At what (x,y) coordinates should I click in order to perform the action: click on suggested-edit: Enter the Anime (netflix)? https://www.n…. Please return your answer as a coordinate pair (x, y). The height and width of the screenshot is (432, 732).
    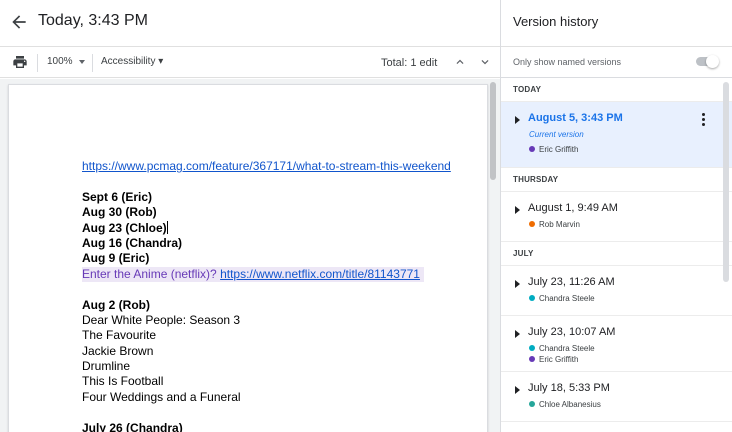
    Looking at the image, I should click on (253, 274).